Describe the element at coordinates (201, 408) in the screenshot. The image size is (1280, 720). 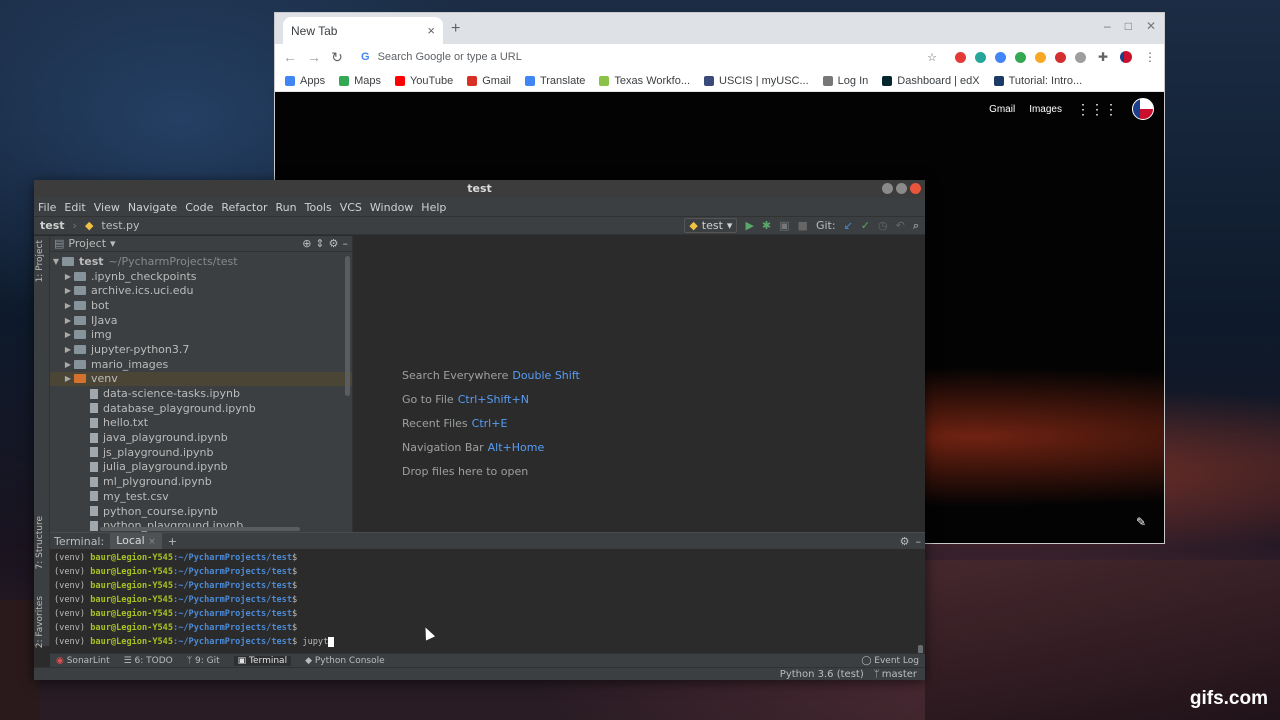
I see `tree-file: database_playground.ipynb` at that location.